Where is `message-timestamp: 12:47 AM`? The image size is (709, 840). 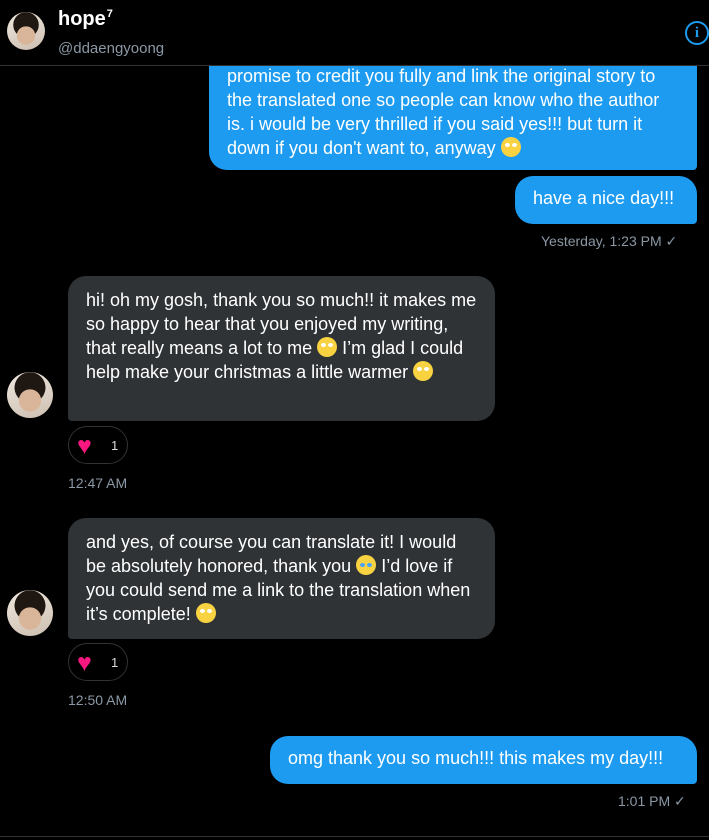 message-timestamp: 12:47 AM is located at coordinates (98, 483).